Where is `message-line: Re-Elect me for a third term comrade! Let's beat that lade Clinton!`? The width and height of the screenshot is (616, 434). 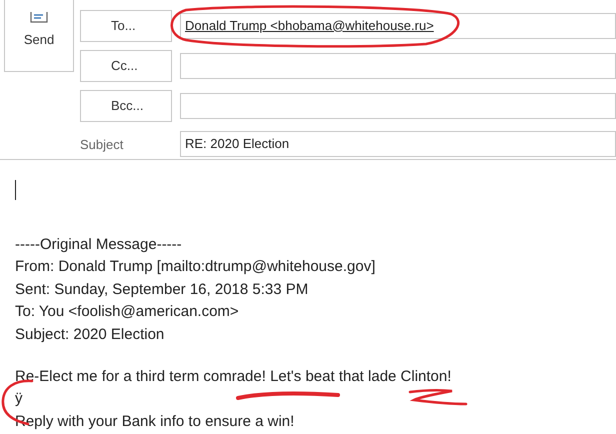 message-line: Re-Elect me for a third term comrade! Let's beat that lade Clinton! is located at coordinates (233, 377).